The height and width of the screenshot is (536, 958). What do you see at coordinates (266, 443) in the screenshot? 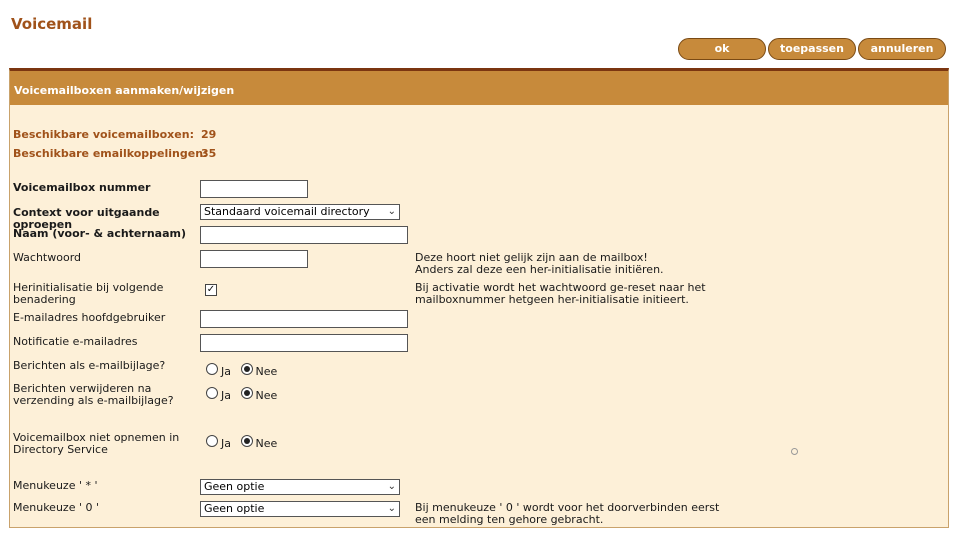
I see `directory-radio-no-label: Nee` at bounding box center [266, 443].